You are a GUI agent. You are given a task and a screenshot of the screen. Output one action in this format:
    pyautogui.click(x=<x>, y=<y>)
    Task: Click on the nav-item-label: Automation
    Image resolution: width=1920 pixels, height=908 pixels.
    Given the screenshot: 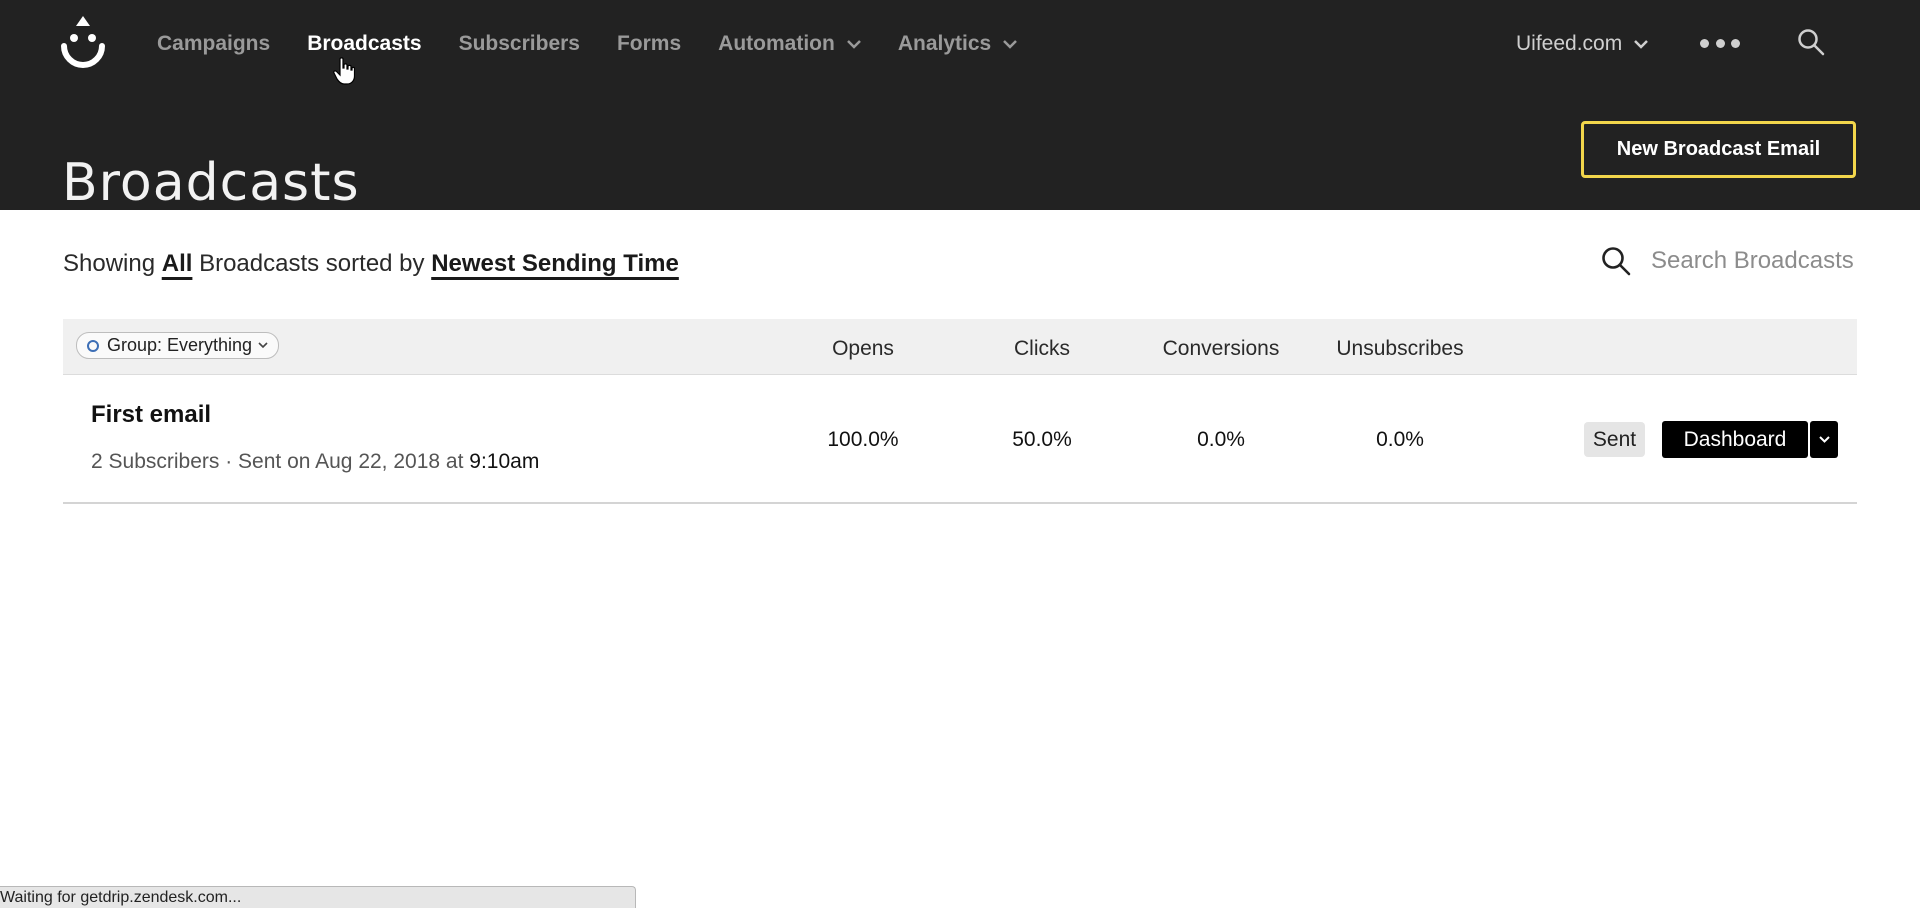 What is the action you would take?
    pyautogui.click(x=776, y=43)
    